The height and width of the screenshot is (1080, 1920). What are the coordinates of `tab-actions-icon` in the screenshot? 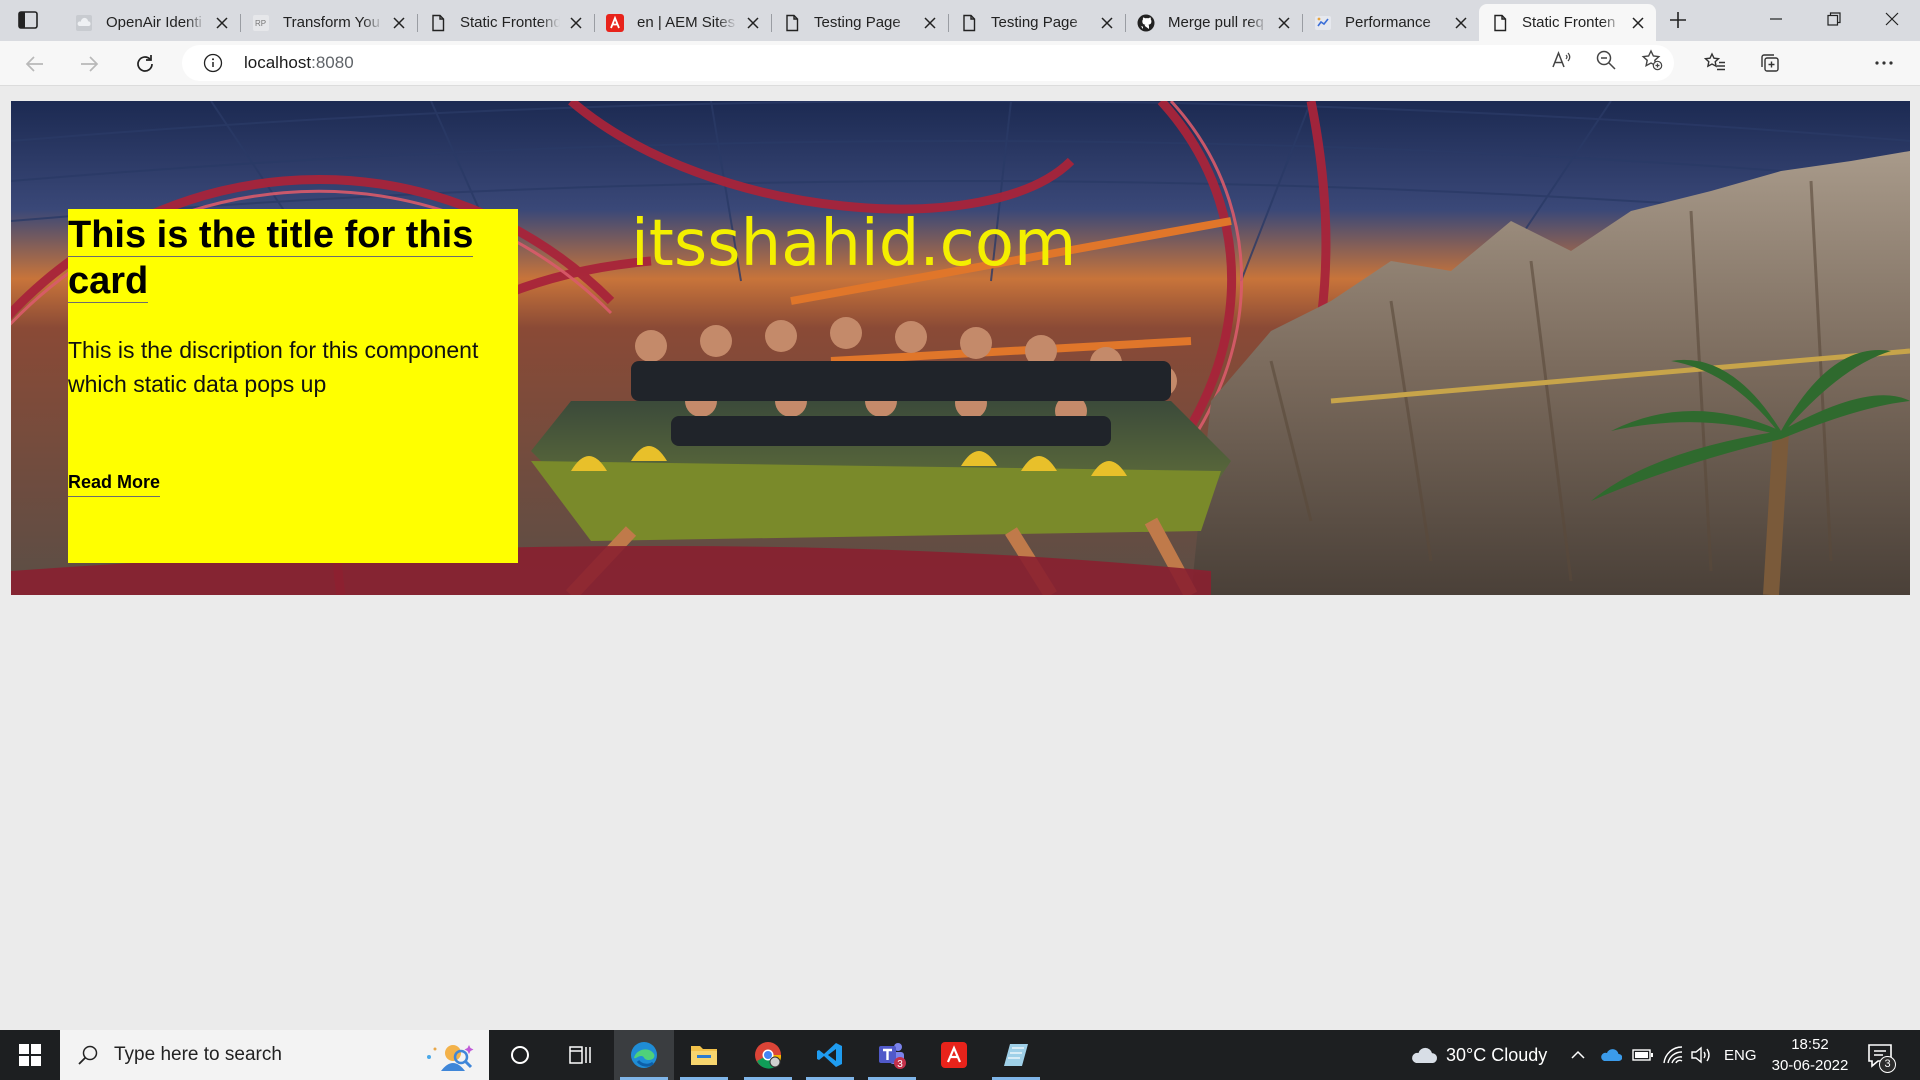 It's located at (28, 20).